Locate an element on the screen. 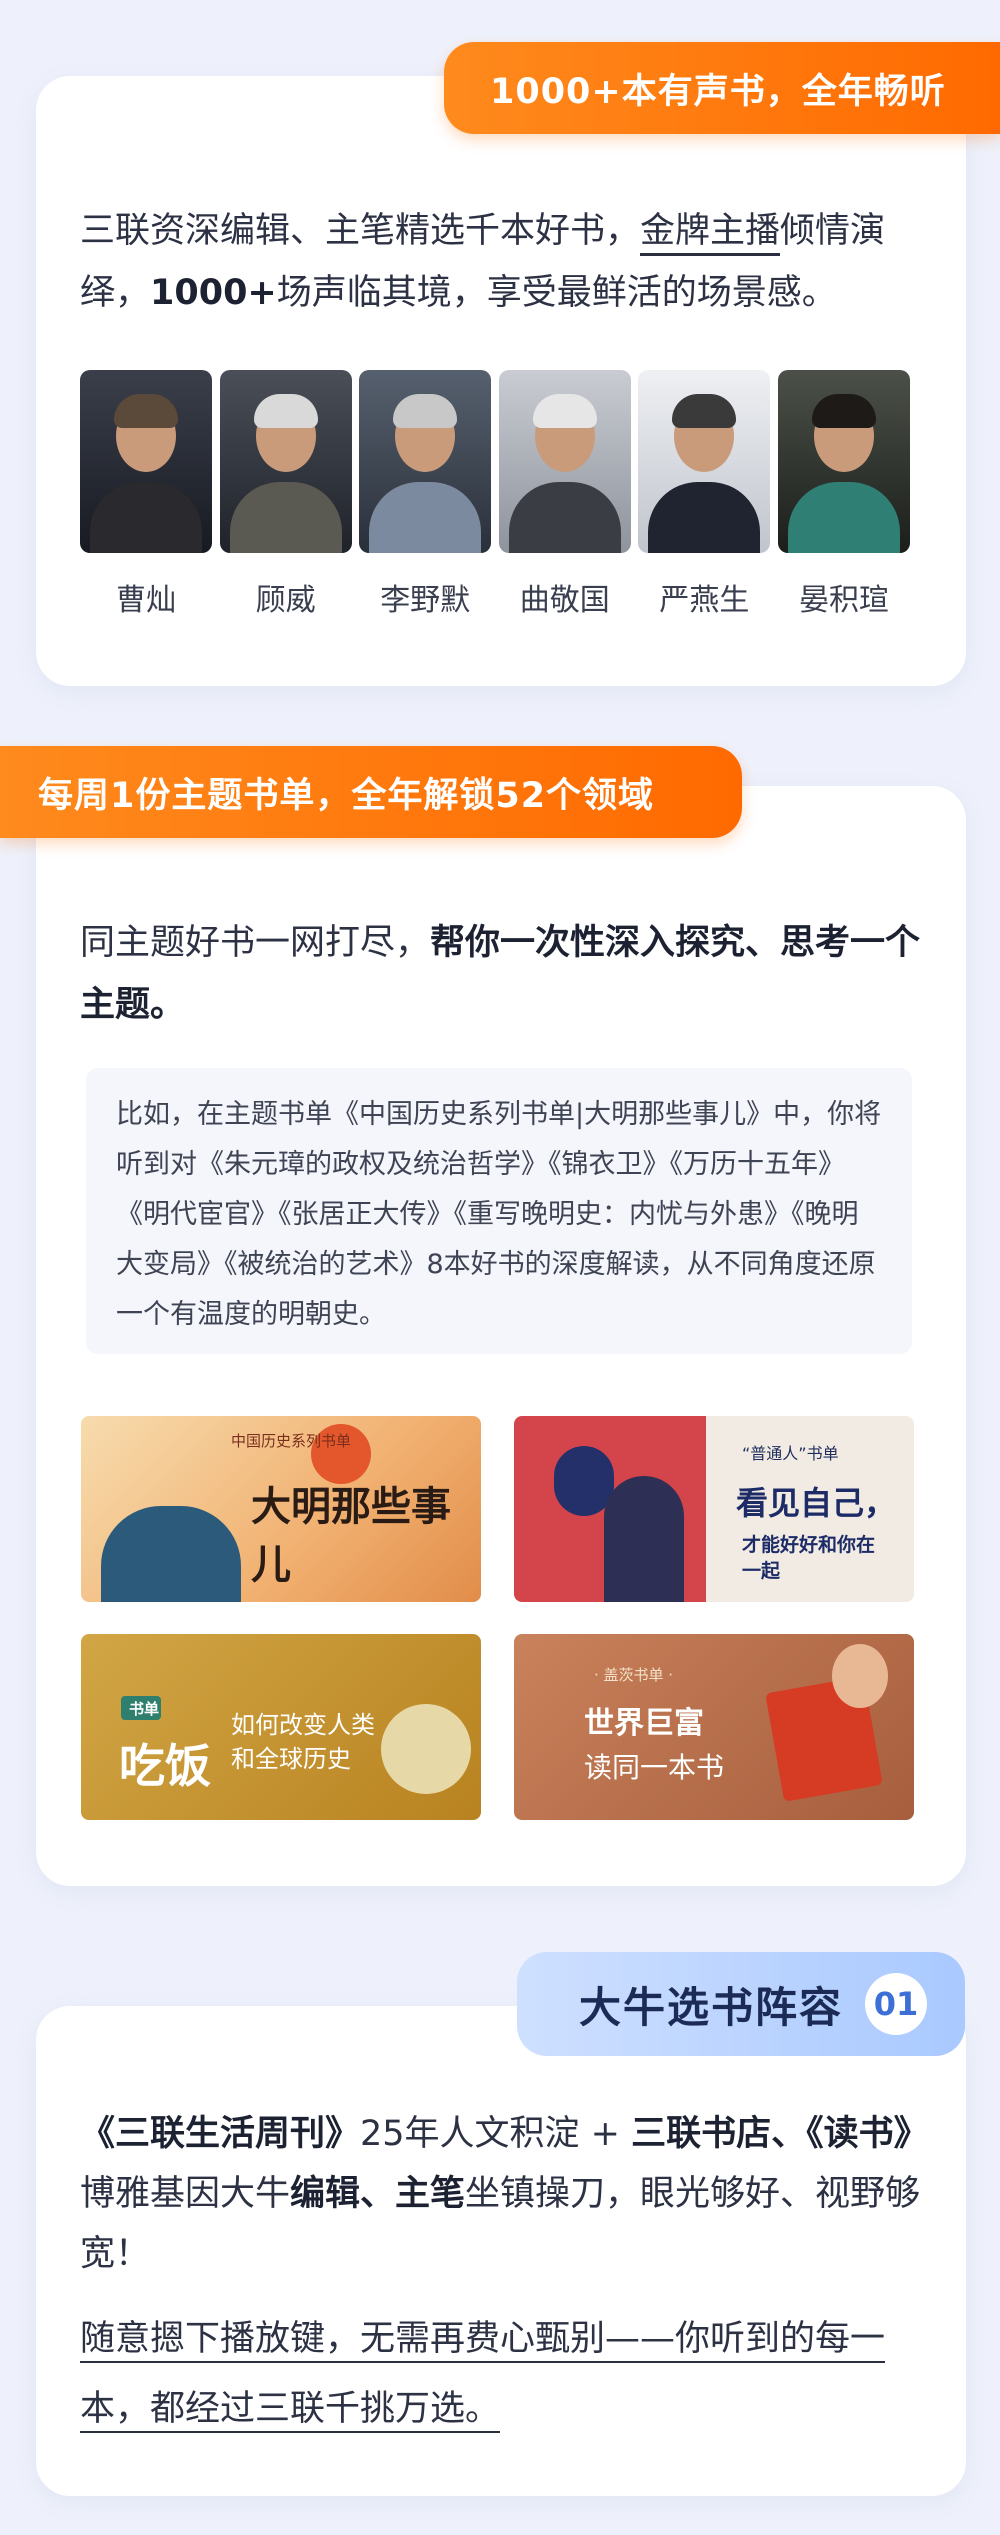  booklist-banner-ming: 中国历史系列书单 大明那些事儿 is located at coordinates (281, 1509).